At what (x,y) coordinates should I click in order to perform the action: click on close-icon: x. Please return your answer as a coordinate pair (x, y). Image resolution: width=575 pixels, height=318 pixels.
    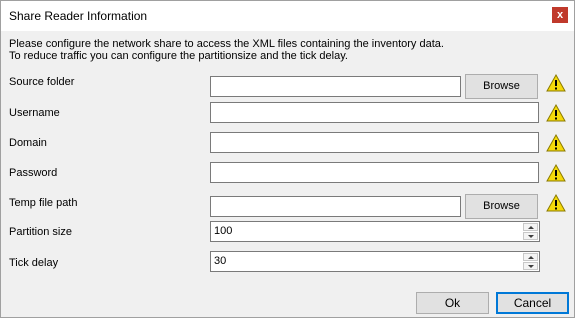
    Looking at the image, I should click on (560, 15).